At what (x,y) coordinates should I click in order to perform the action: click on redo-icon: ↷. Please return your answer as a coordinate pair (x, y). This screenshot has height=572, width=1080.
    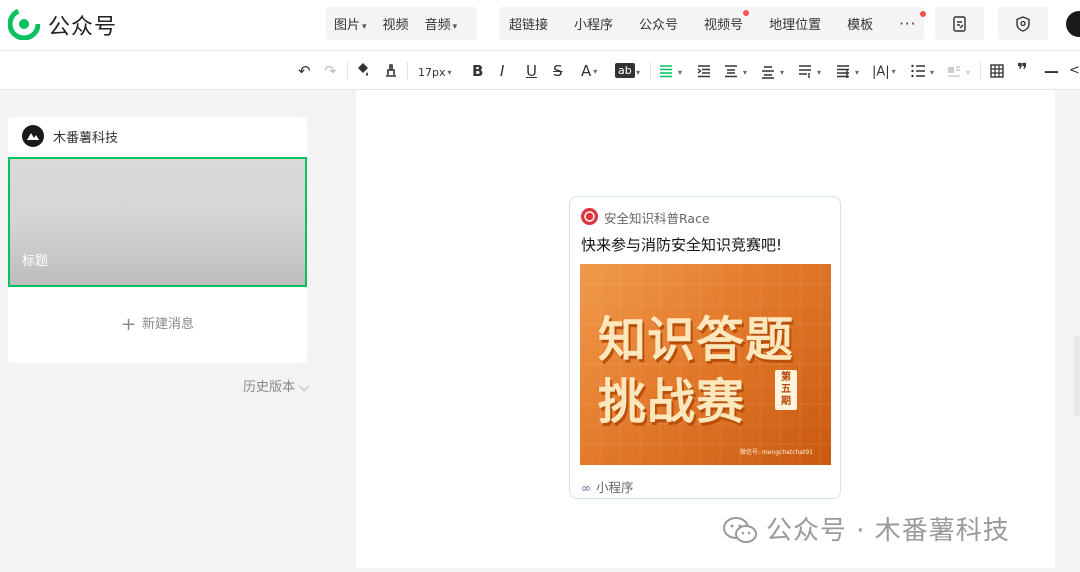
    Looking at the image, I should click on (330, 71).